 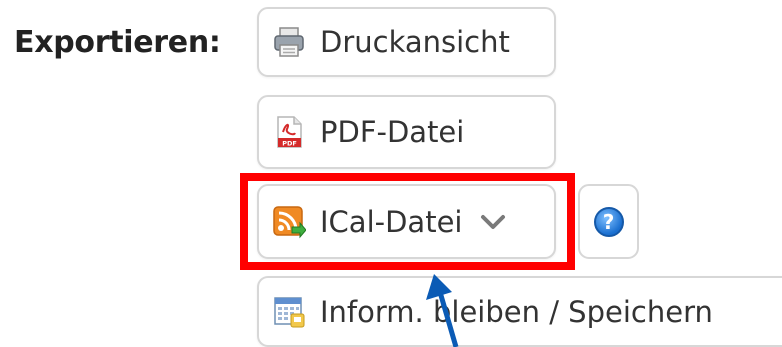 I want to click on printer-icon, so click(x=289, y=42).